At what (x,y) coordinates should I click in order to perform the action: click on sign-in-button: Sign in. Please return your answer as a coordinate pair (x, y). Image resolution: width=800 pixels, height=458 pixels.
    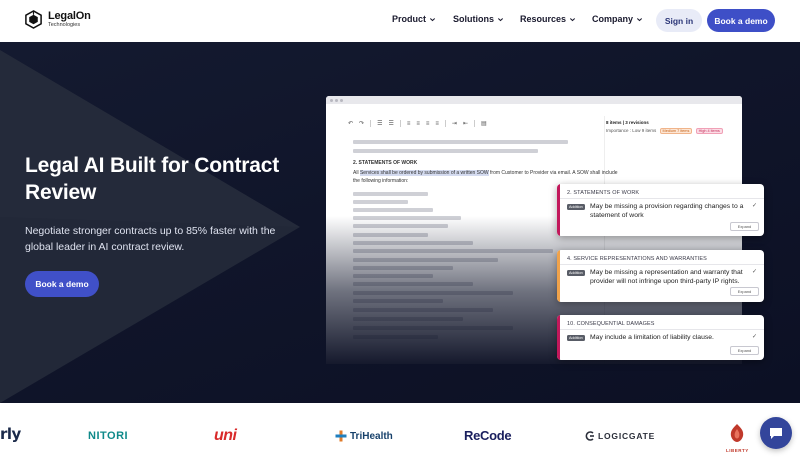
    Looking at the image, I should click on (679, 20).